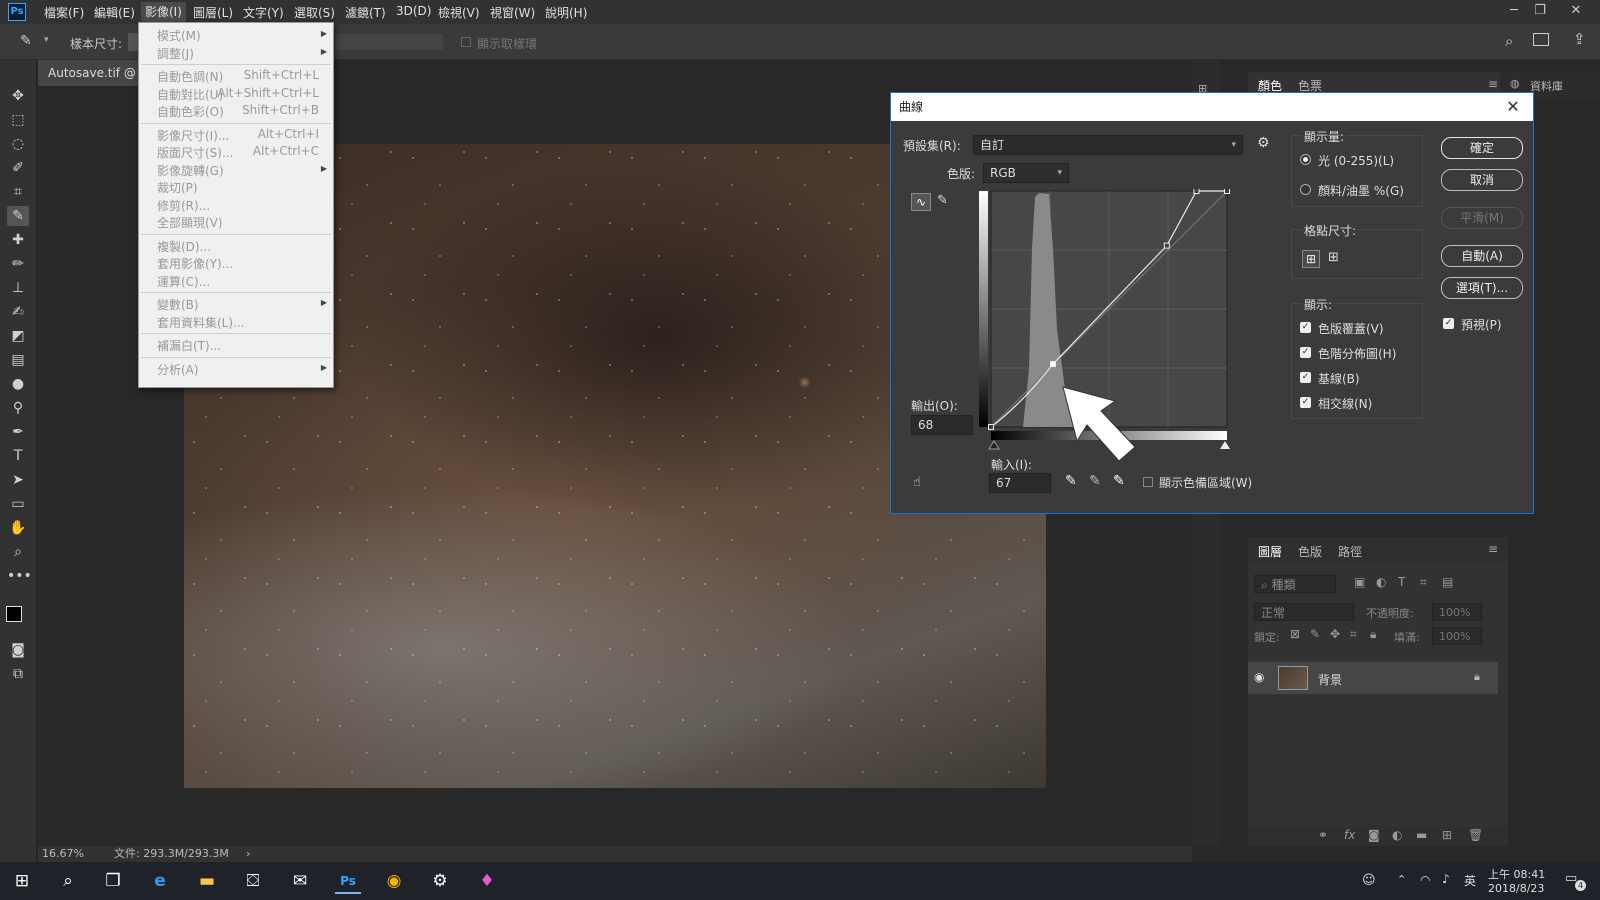 The height and width of the screenshot is (900, 1600). Describe the element at coordinates (1333, 257) in the screenshot. I see `detailed-grid-icon: ⊞` at that location.